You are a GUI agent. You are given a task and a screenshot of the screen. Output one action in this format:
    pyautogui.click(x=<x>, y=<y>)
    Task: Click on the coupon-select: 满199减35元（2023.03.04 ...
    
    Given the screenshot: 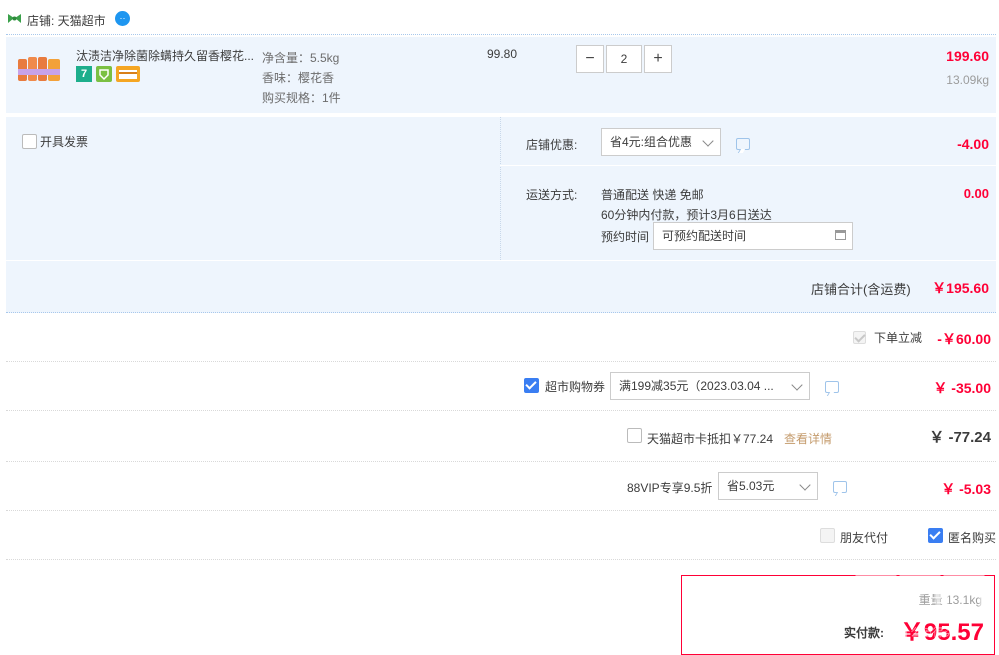 What is the action you would take?
    pyautogui.click(x=710, y=386)
    